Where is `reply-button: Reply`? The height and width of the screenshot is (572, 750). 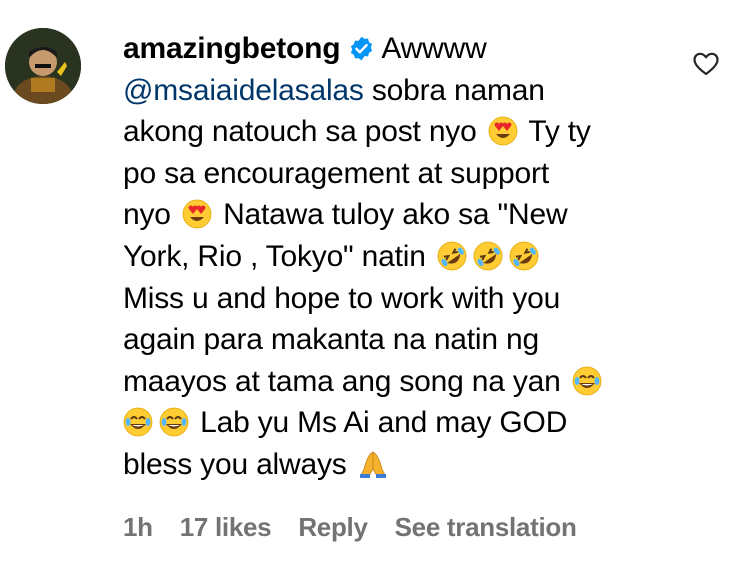
reply-button: Reply is located at coordinates (333, 527).